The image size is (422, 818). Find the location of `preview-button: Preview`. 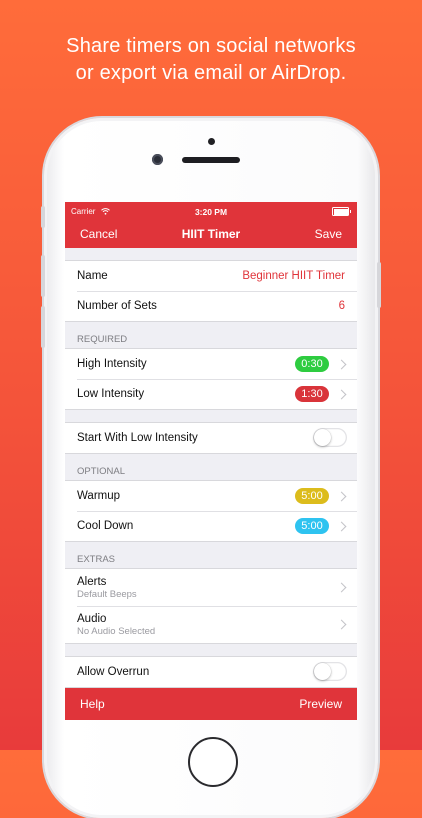

preview-button: Preview is located at coordinates (320, 704).